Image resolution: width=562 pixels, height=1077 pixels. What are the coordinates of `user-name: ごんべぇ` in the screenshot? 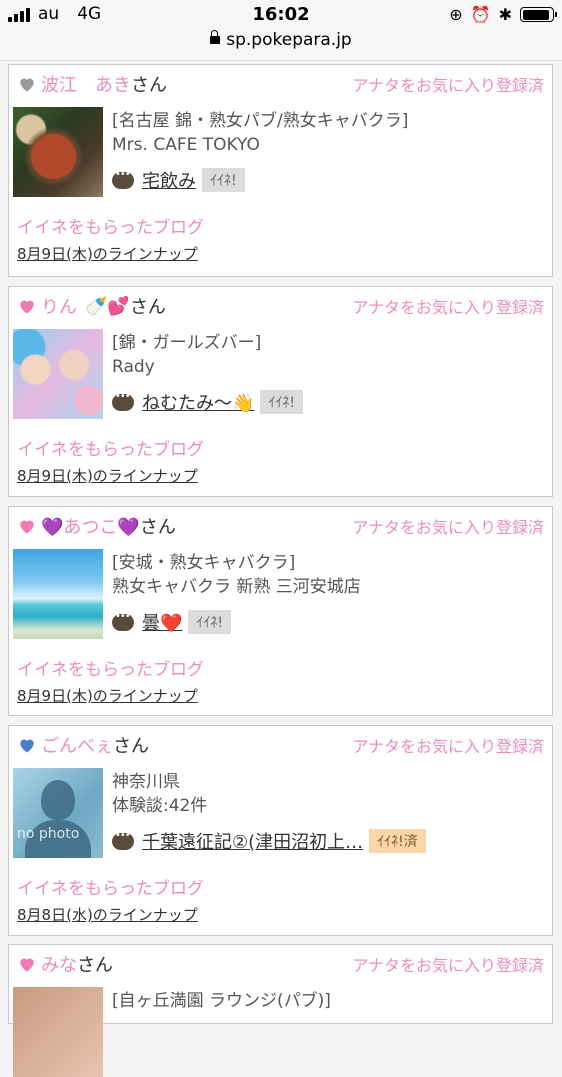 It's located at (77, 745).